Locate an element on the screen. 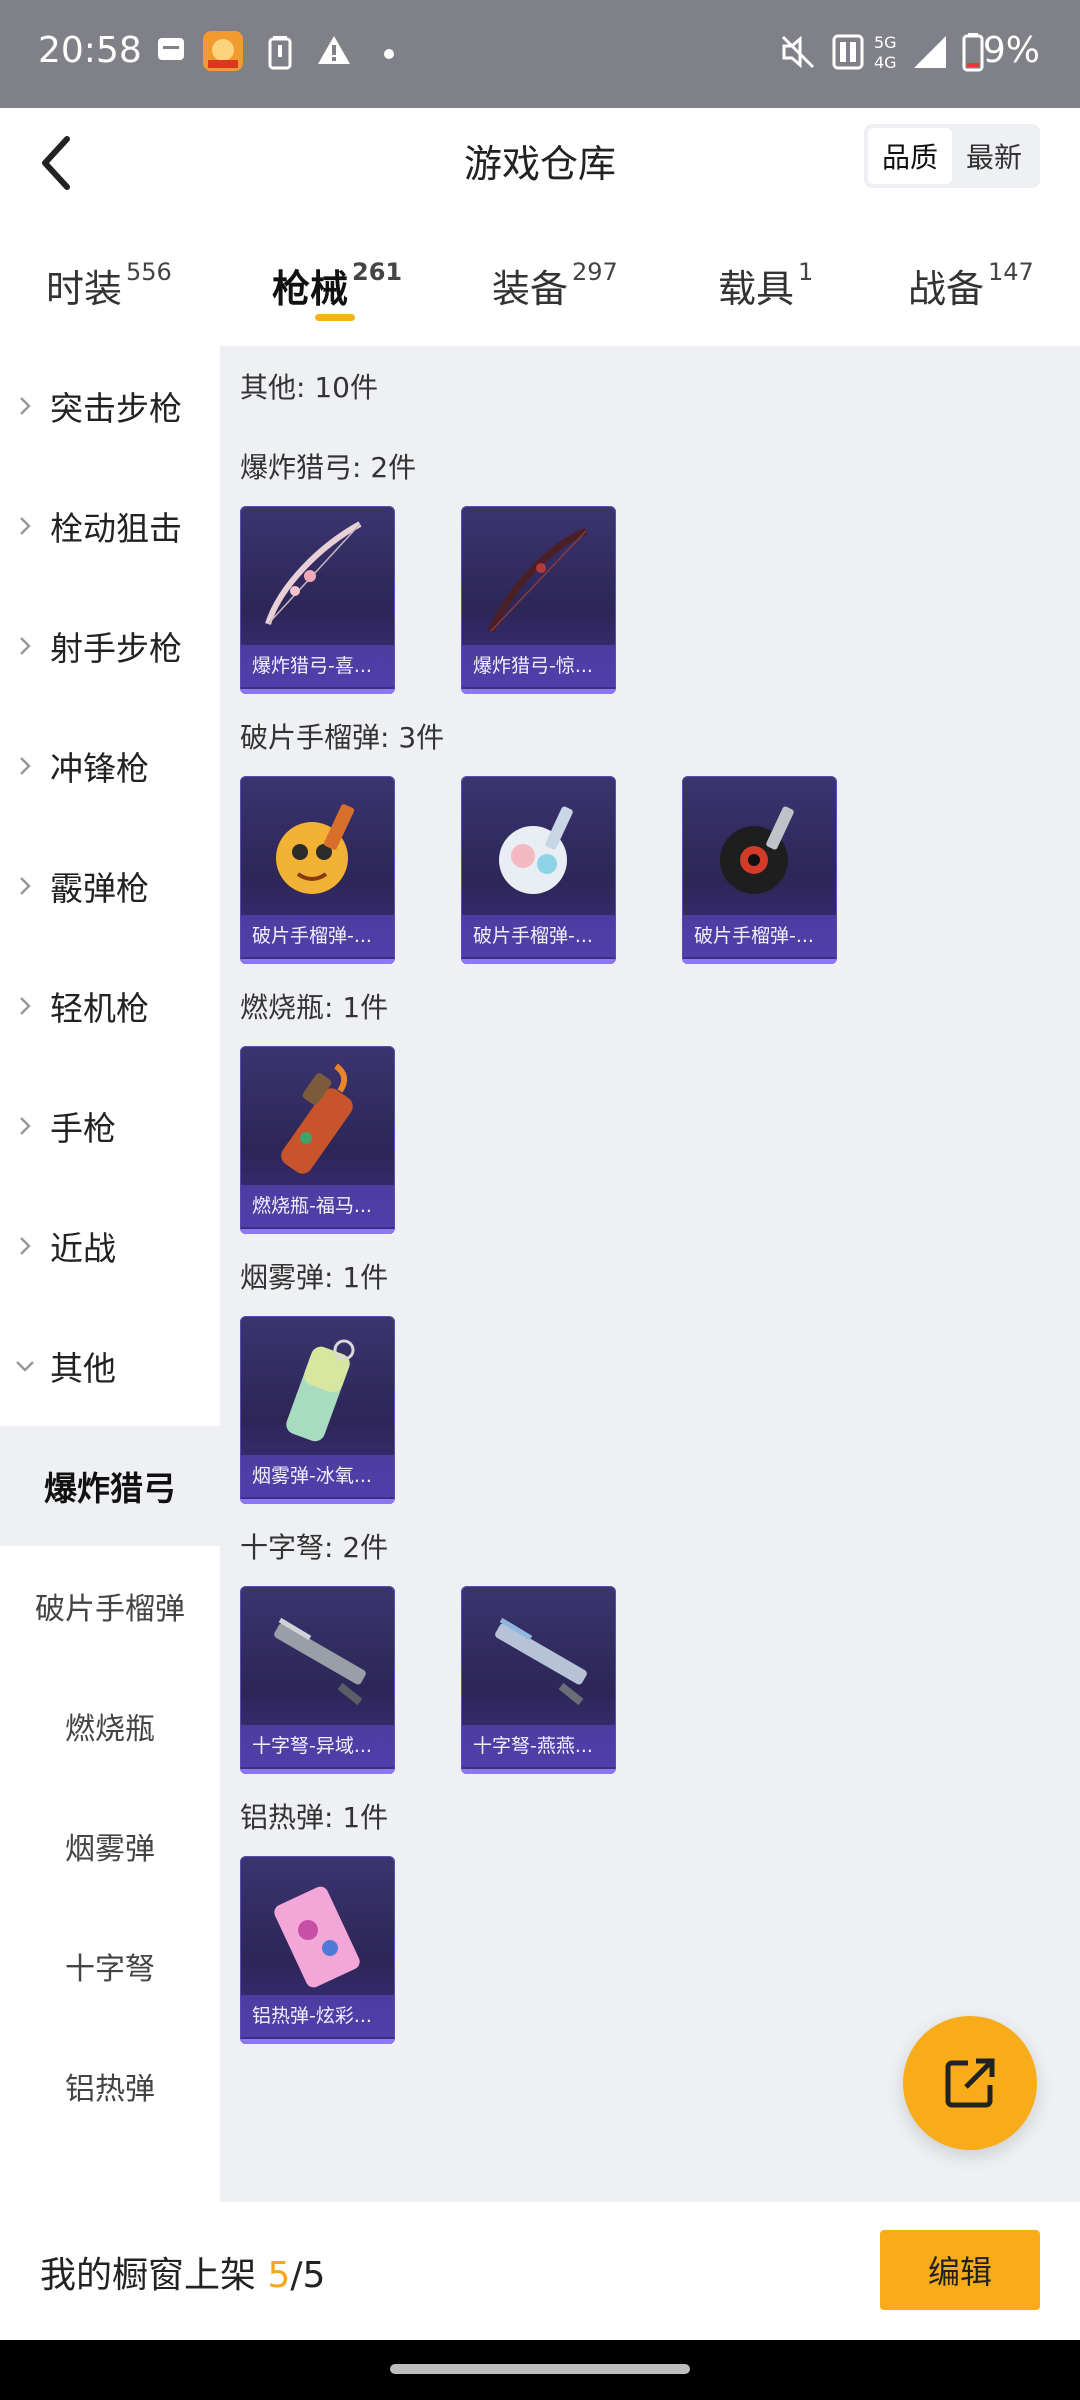 The width and height of the screenshot is (1080, 2400). sidebar-item-assault-rifle: 突击步枪 is located at coordinates (110, 406).